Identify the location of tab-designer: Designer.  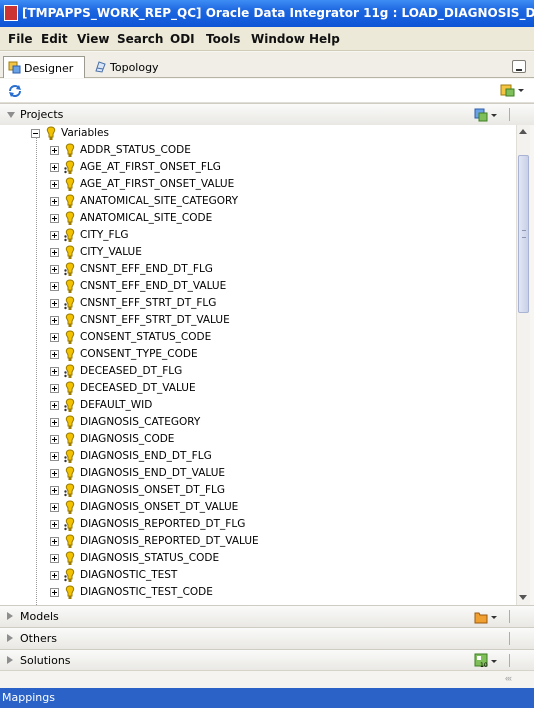
(44, 67).